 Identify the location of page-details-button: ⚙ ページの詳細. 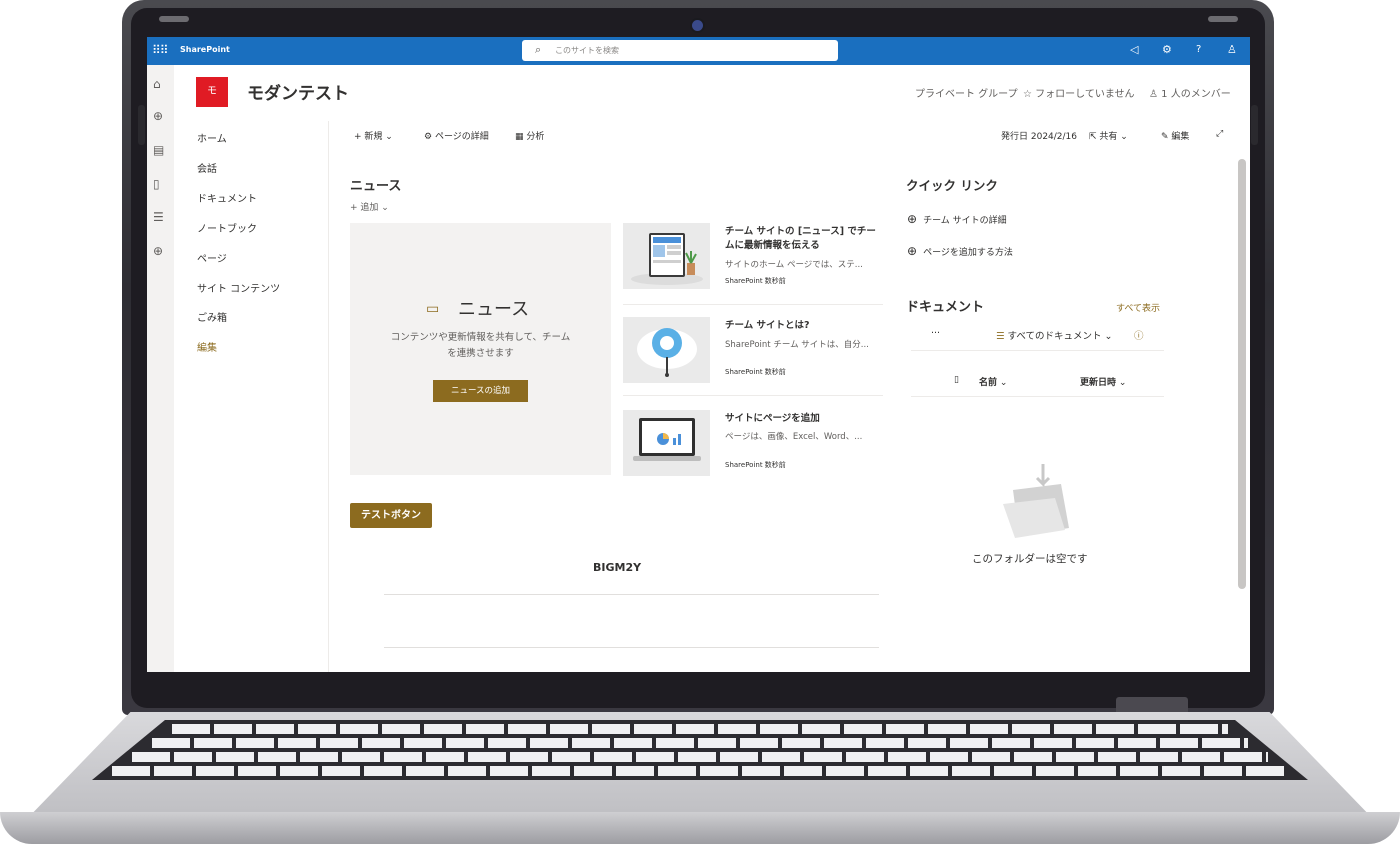
(456, 135).